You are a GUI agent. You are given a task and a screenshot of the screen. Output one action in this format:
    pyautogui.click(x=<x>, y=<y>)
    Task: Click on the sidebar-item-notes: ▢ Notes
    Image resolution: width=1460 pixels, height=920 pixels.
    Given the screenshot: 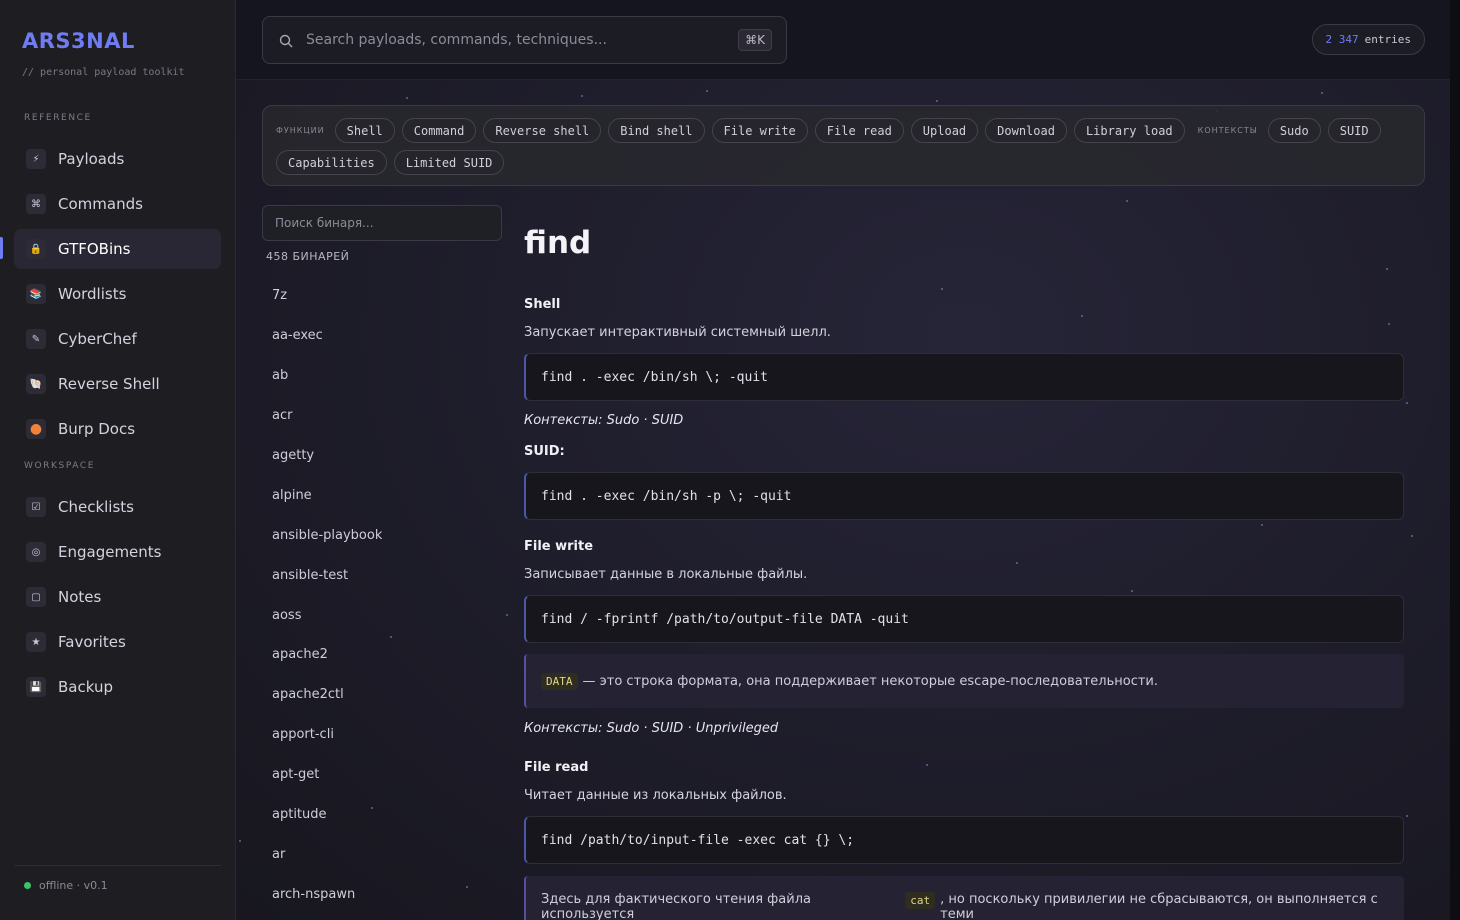 What is the action you would take?
    pyautogui.click(x=117, y=597)
    